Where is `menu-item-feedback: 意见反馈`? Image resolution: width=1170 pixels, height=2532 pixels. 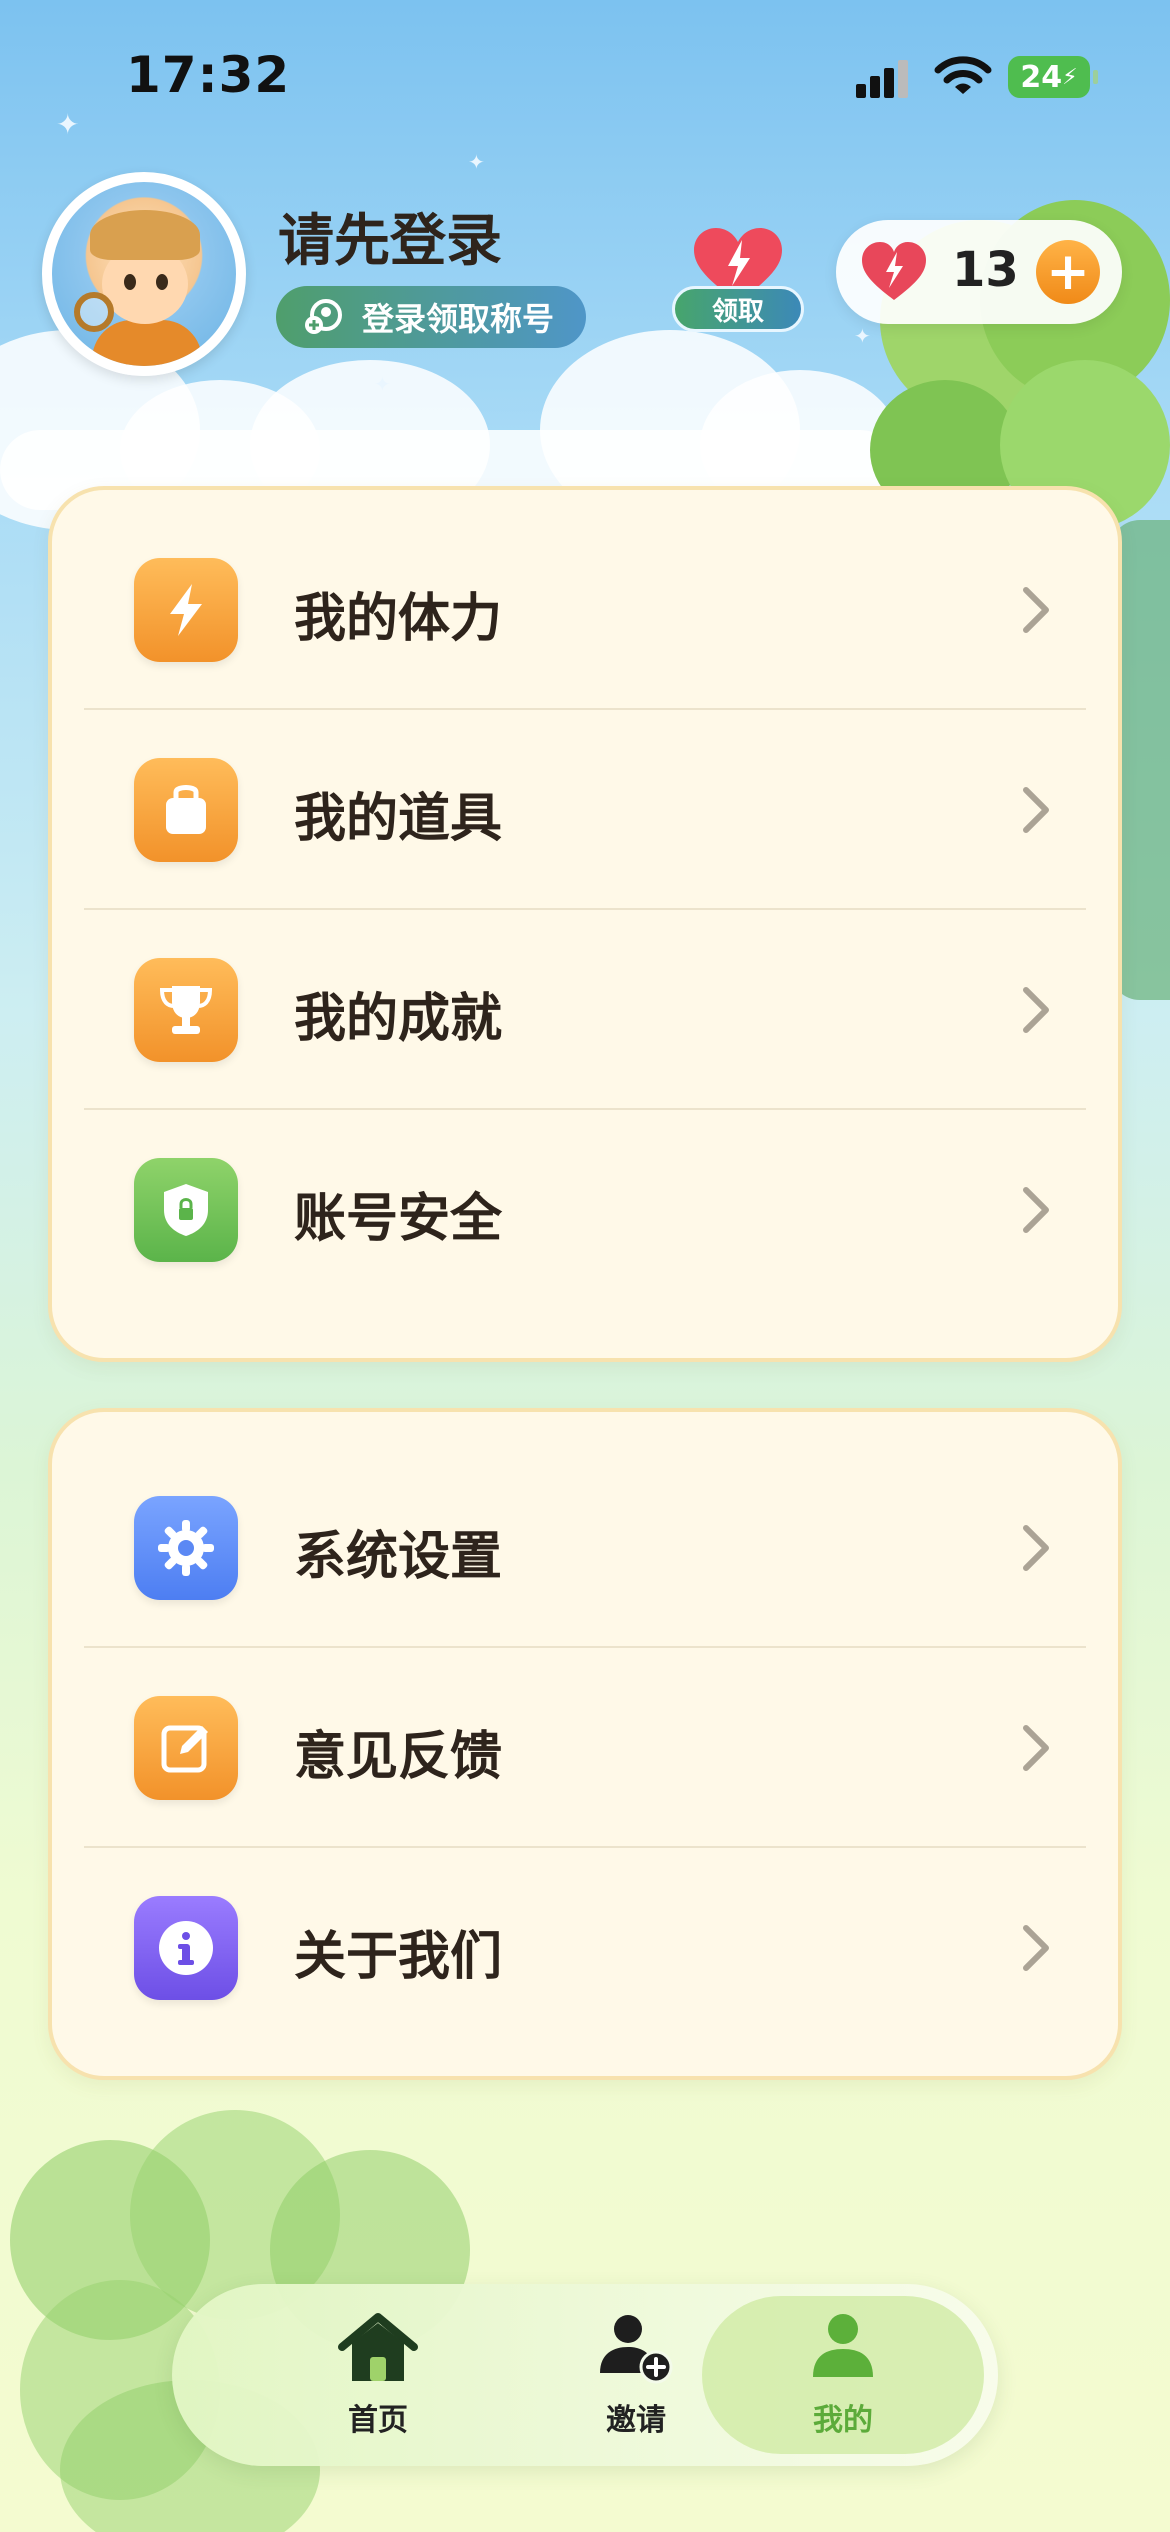 menu-item-feedback: 意见反馈 is located at coordinates (585, 1748).